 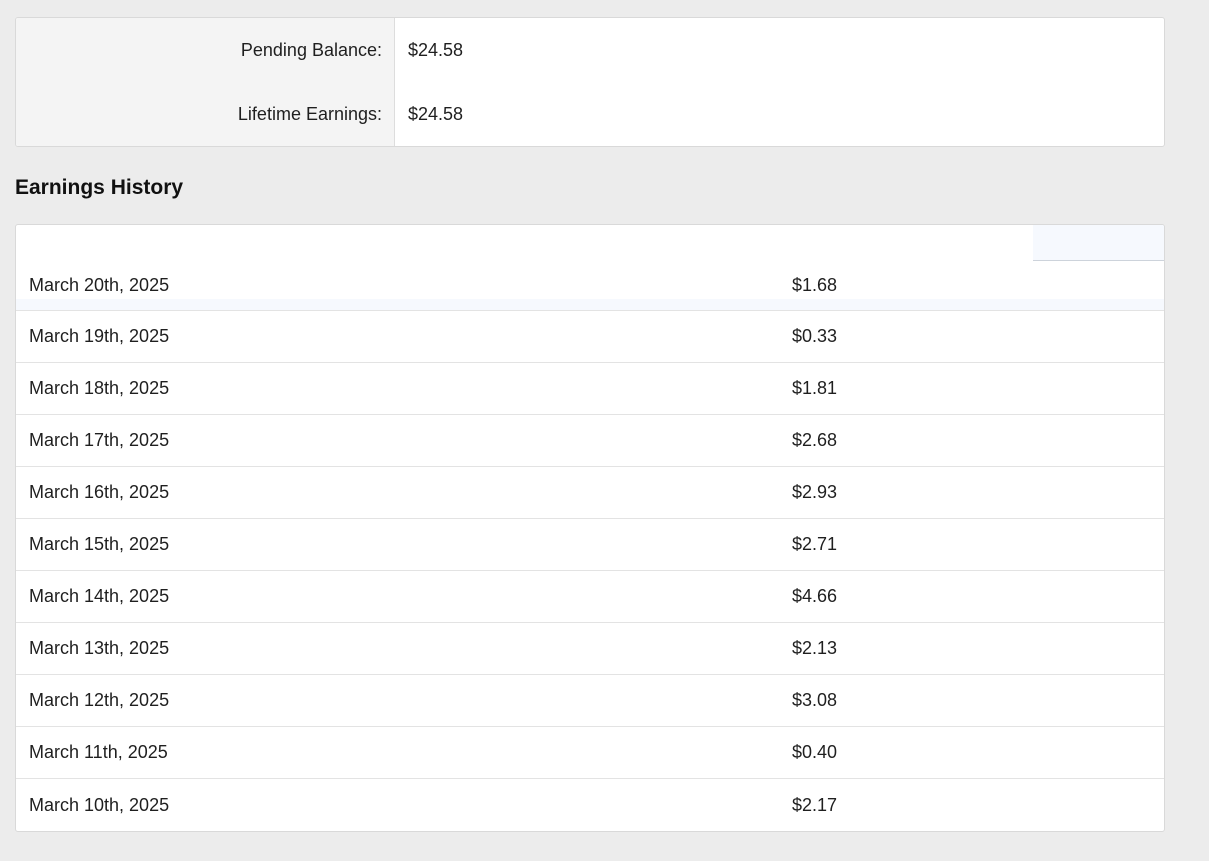 What do you see at coordinates (99, 336) in the screenshot?
I see `earning-date: March 19th, 2025` at bounding box center [99, 336].